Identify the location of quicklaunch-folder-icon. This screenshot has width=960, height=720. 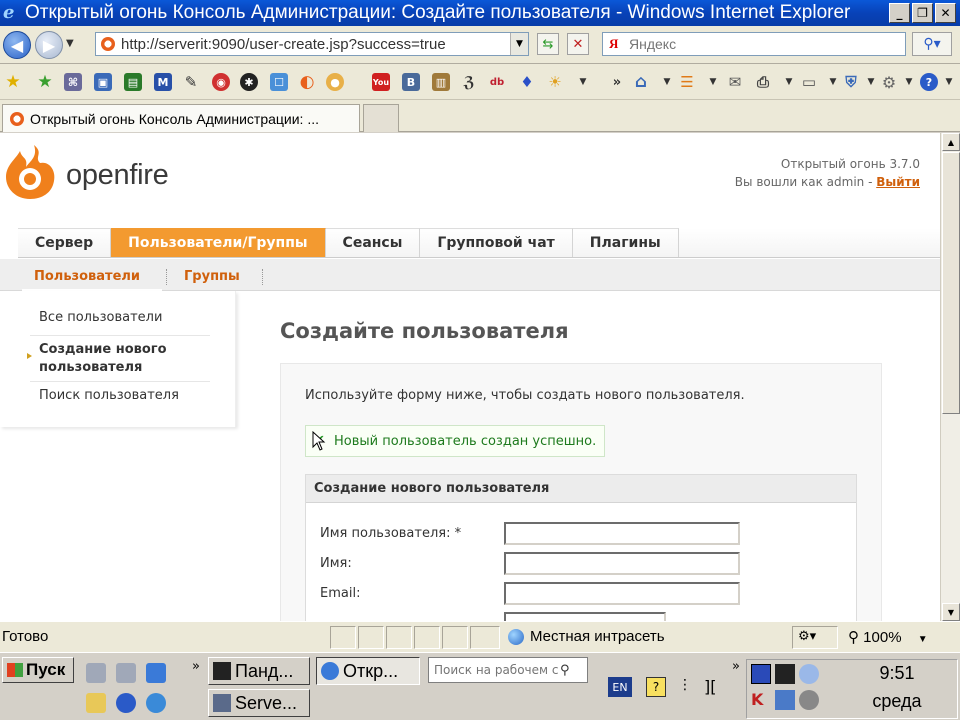
(96, 703).